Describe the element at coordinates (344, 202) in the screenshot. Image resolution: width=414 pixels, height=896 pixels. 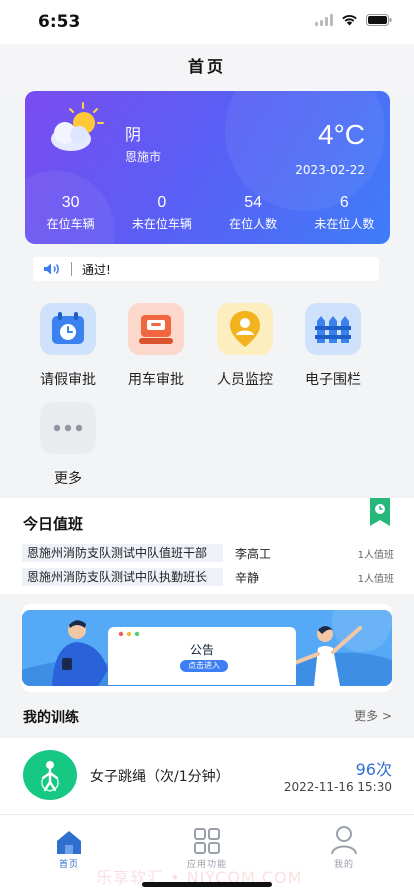
I see `stat-value: 6` at that location.